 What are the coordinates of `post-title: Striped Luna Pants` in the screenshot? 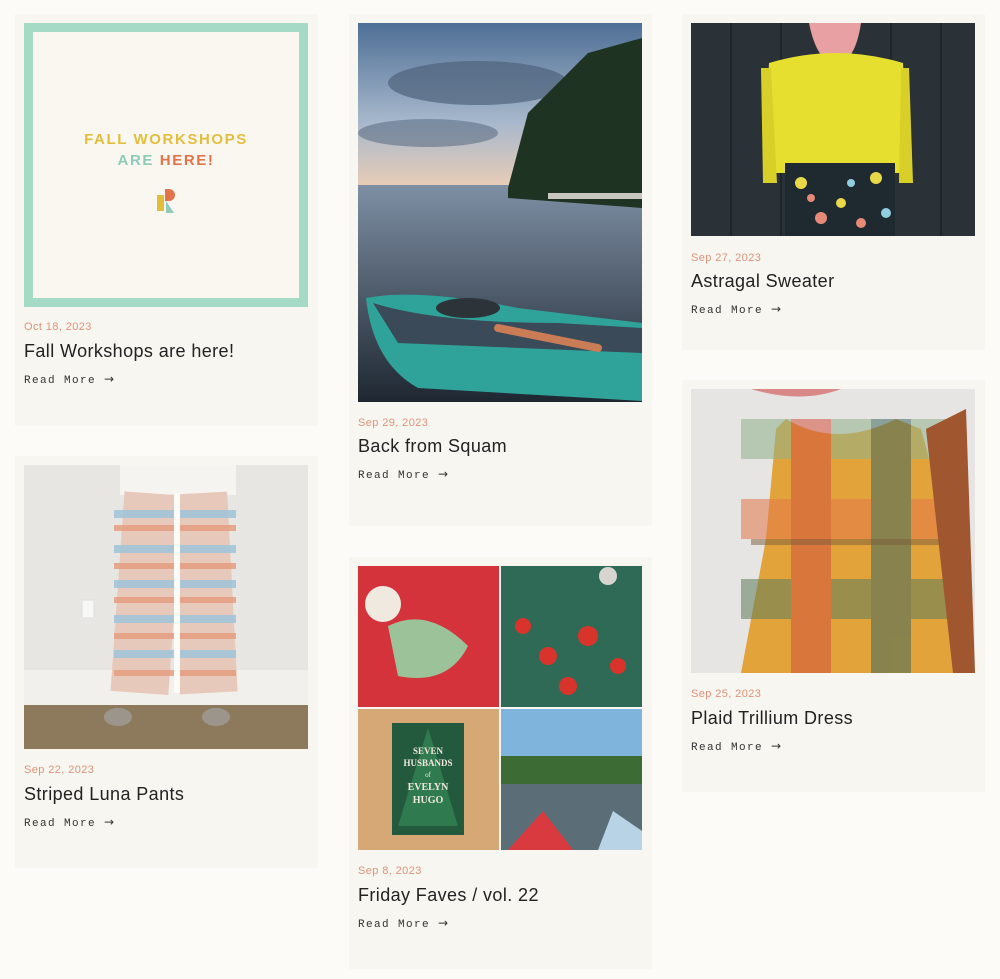 It's located at (104, 794).